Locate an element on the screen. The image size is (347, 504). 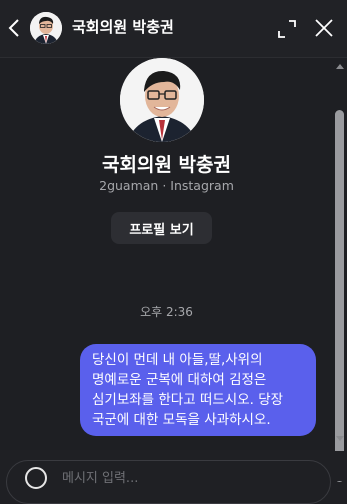
profile-name: 국회의원 박충권 is located at coordinates (166, 165).